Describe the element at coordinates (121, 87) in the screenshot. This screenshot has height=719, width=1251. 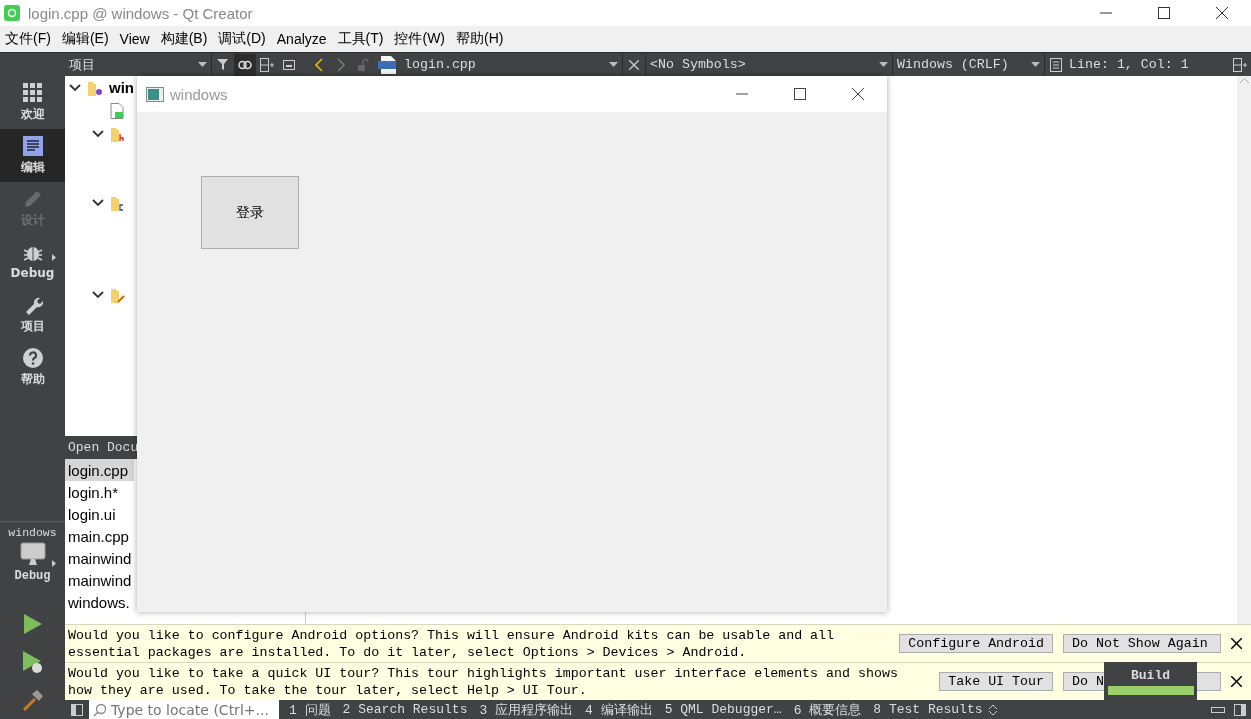
I see `project-name: win` at that location.